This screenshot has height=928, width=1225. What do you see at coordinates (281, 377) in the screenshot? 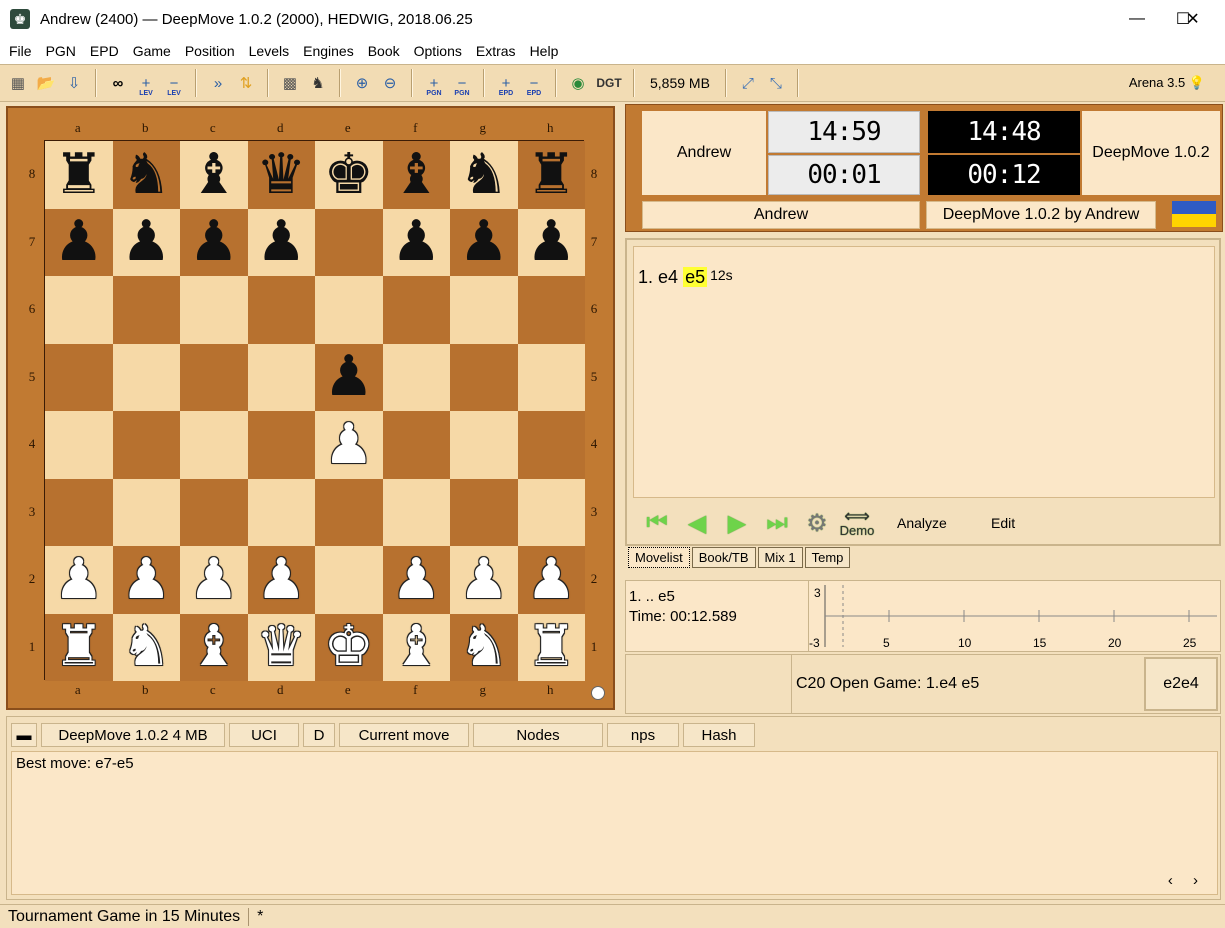
I see `square-d5` at bounding box center [281, 377].